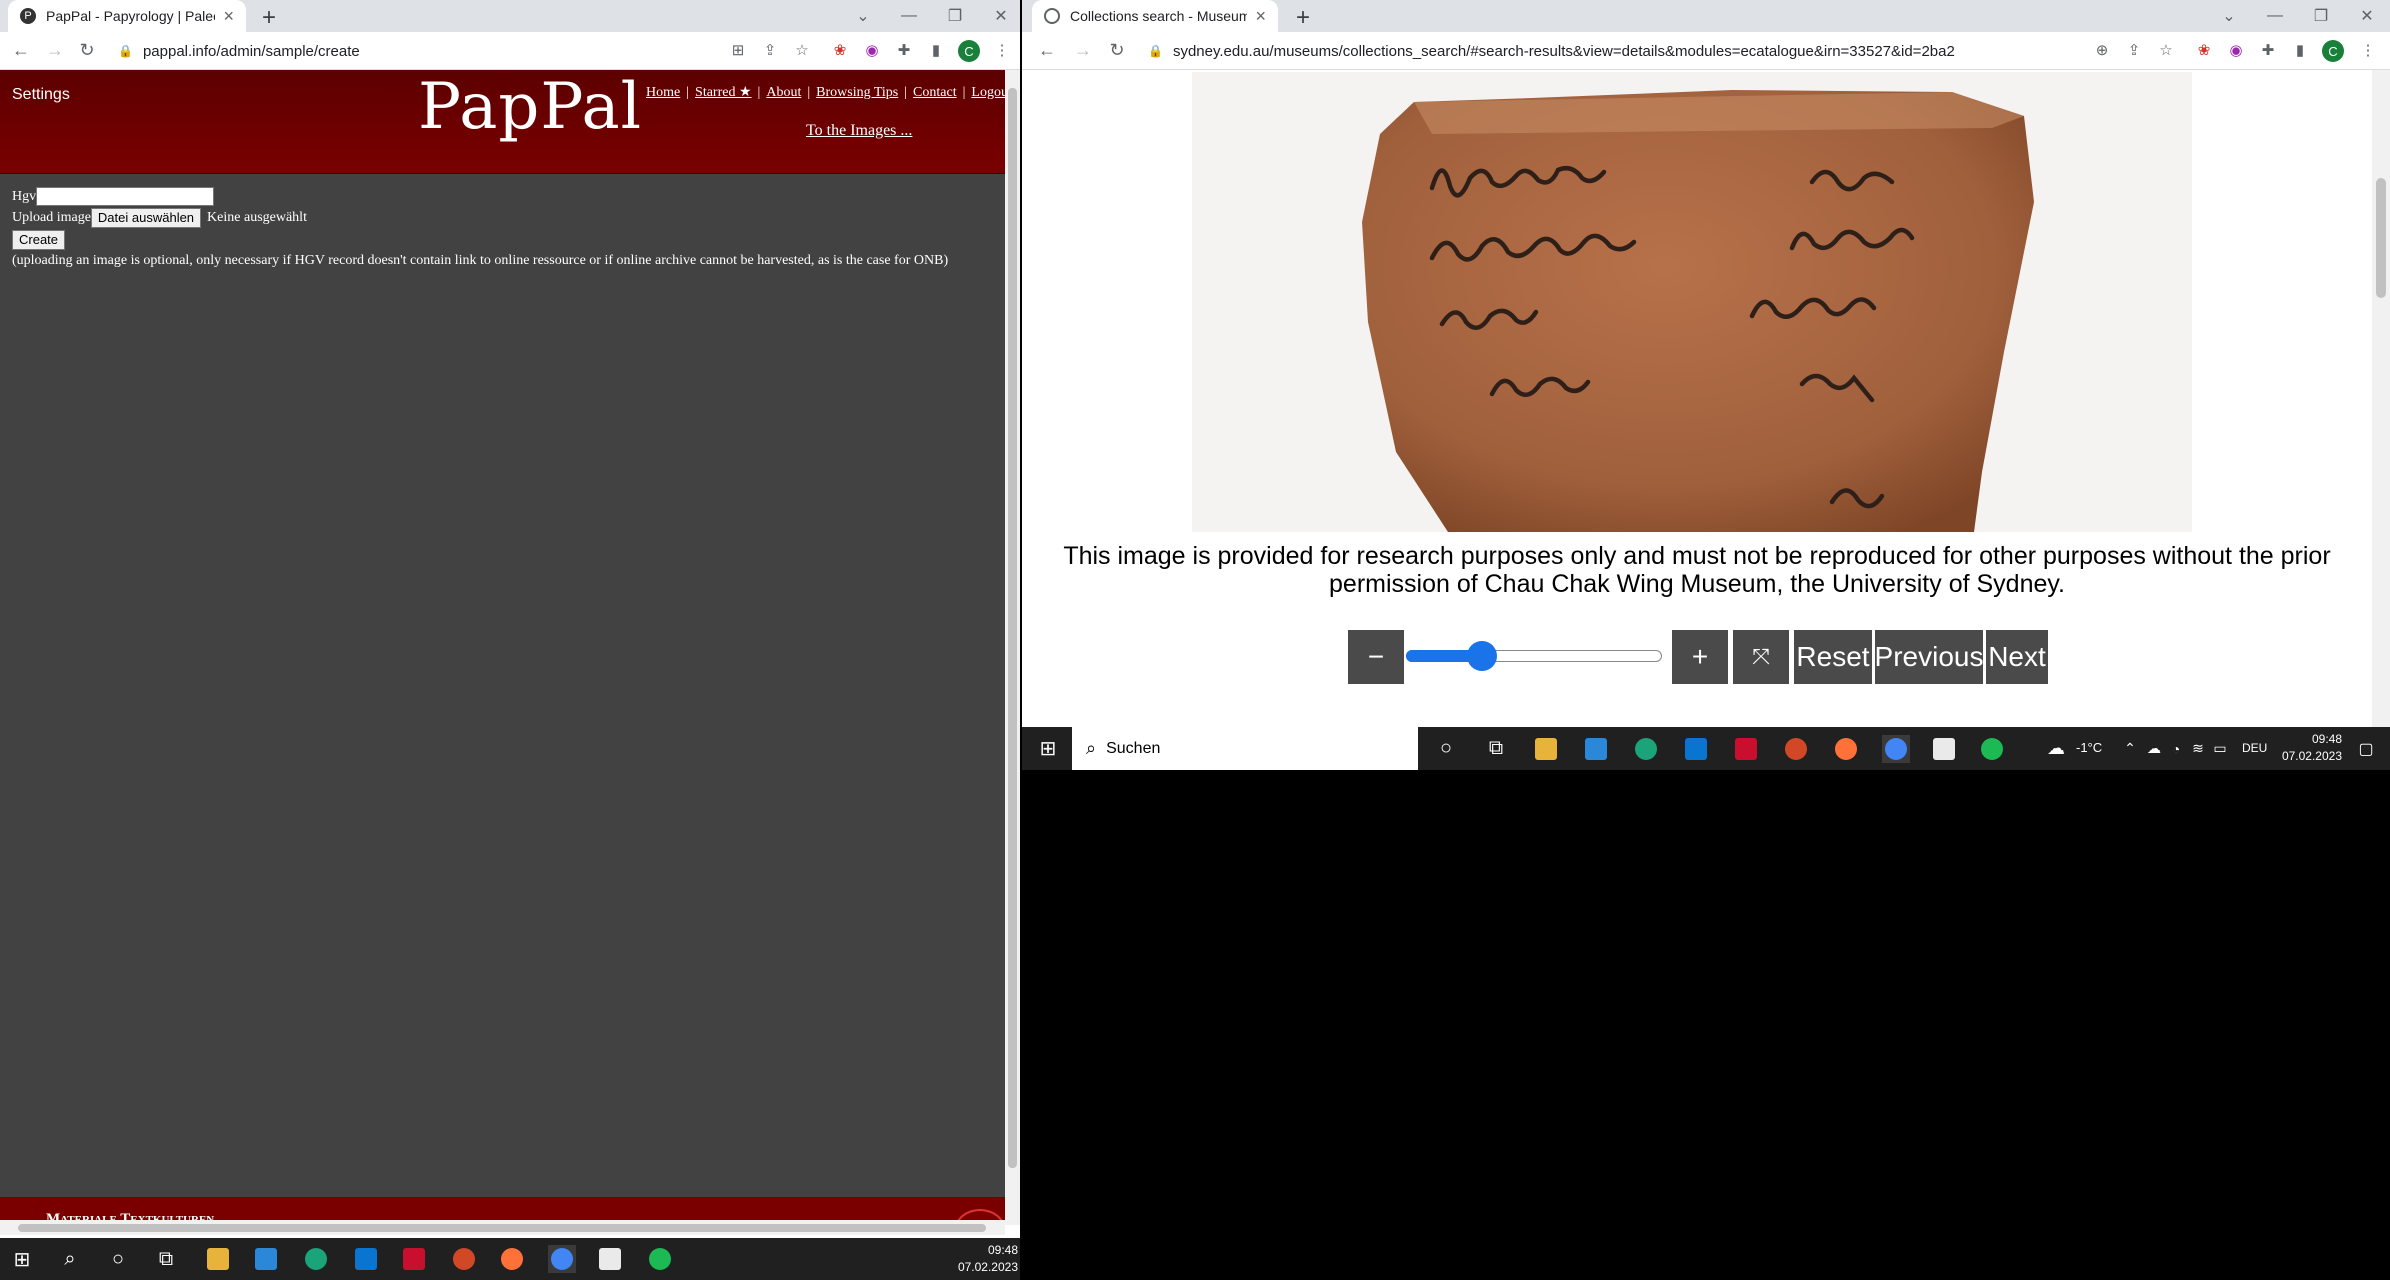  Describe the element at coordinates (146, 217) in the screenshot. I see `choose-file-button: Datei auswählen` at that location.